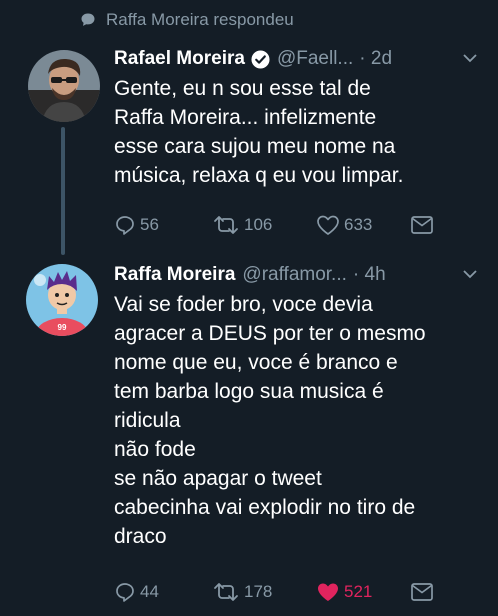 This screenshot has width=498, height=616. I want to click on avatar-photo, so click(64, 86).